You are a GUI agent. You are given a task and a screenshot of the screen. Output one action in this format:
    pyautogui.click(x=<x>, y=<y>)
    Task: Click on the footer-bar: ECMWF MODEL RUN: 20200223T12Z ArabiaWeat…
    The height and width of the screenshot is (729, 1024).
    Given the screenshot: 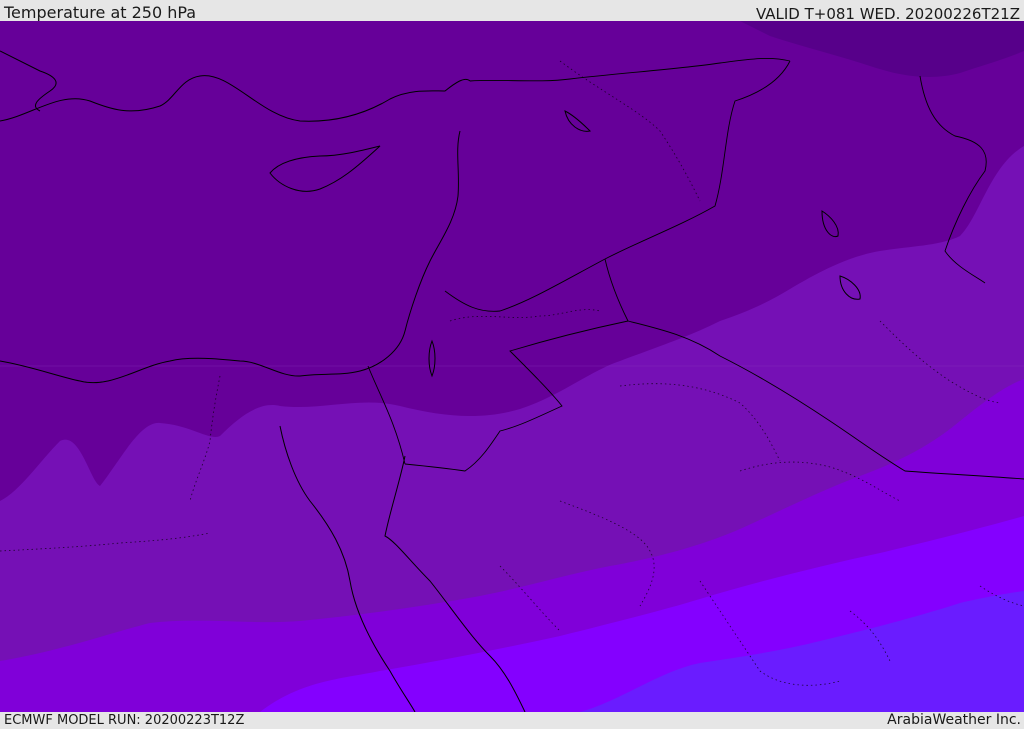 What is the action you would take?
    pyautogui.click(x=512, y=720)
    